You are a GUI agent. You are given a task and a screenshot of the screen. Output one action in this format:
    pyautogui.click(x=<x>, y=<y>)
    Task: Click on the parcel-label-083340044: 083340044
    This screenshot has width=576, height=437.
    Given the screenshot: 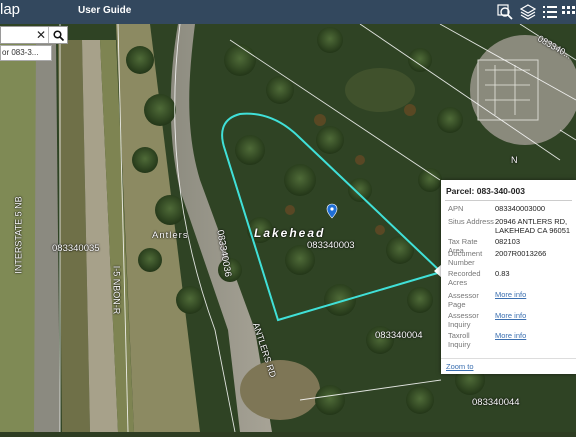 What is the action you would take?
    pyautogui.click(x=496, y=402)
    